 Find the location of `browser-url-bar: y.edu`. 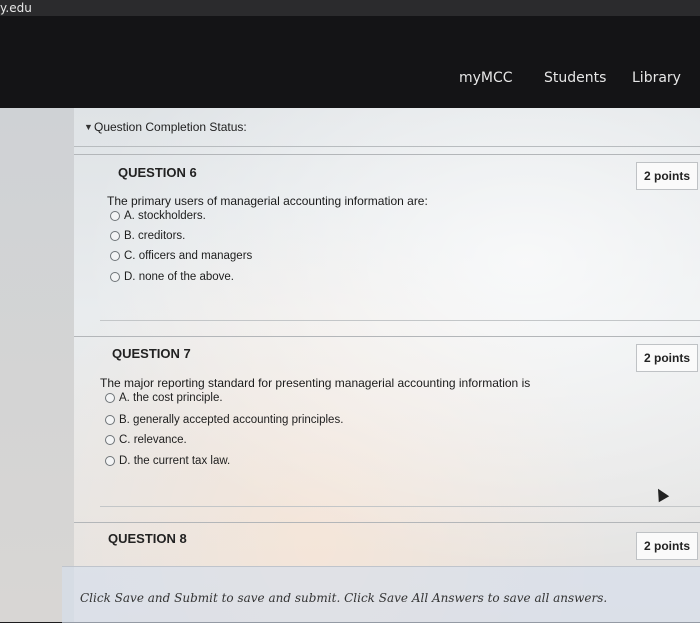

browser-url-bar: y.edu is located at coordinates (350, 8).